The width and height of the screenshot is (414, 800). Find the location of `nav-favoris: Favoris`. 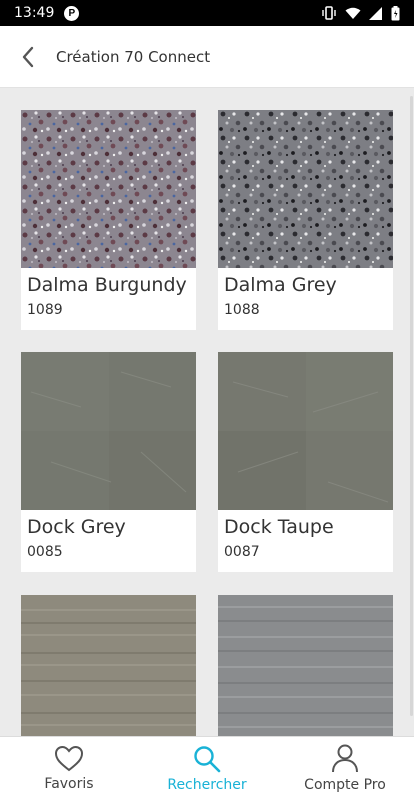

nav-favoris: Favoris is located at coordinates (69, 768).